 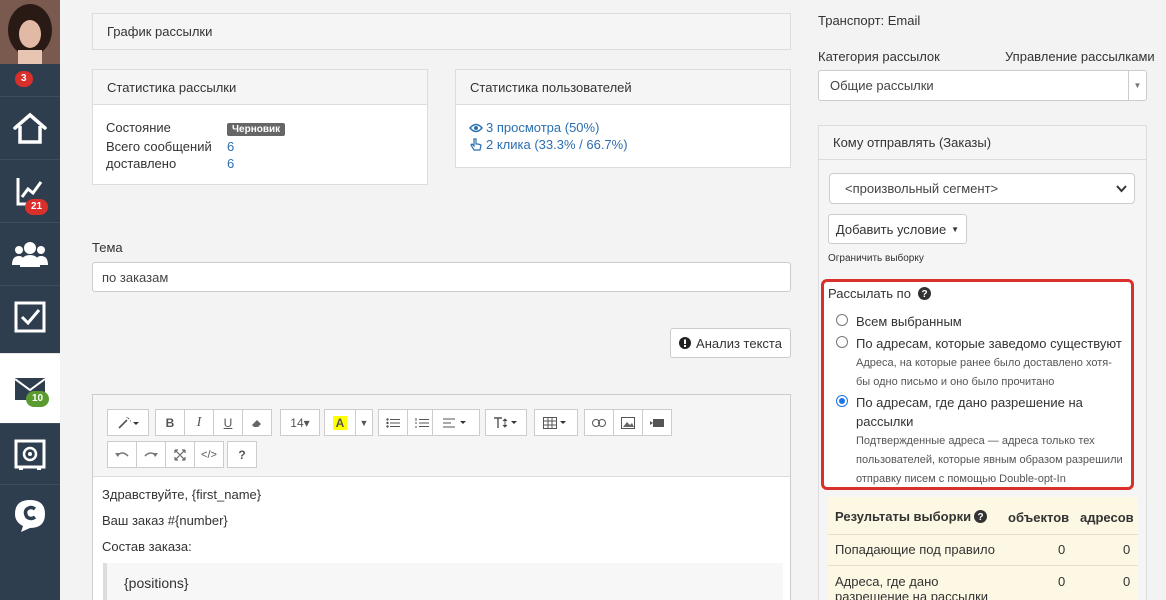 What do you see at coordinates (242, 454) in the screenshot?
I see `help-button: ?` at bounding box center [242, 454].